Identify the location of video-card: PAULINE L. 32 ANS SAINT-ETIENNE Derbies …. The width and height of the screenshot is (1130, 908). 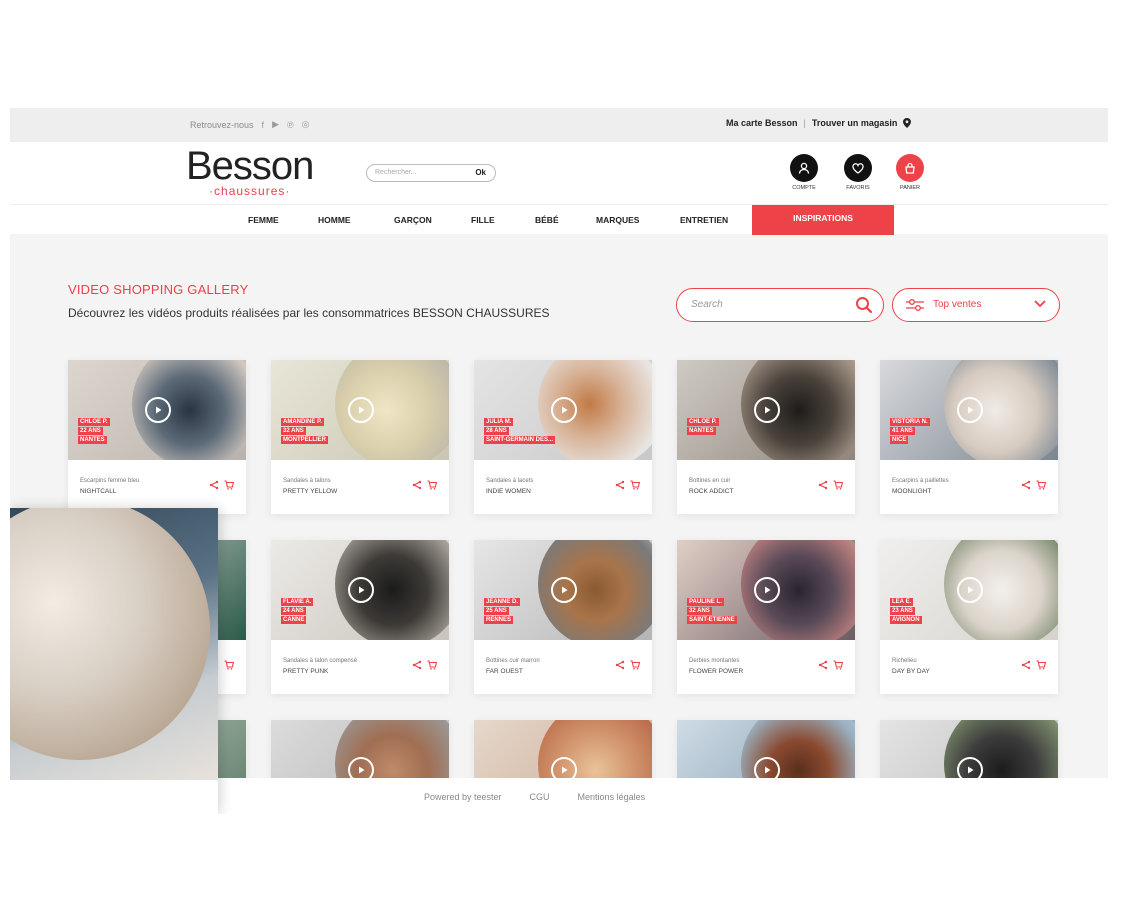
(766, 617).